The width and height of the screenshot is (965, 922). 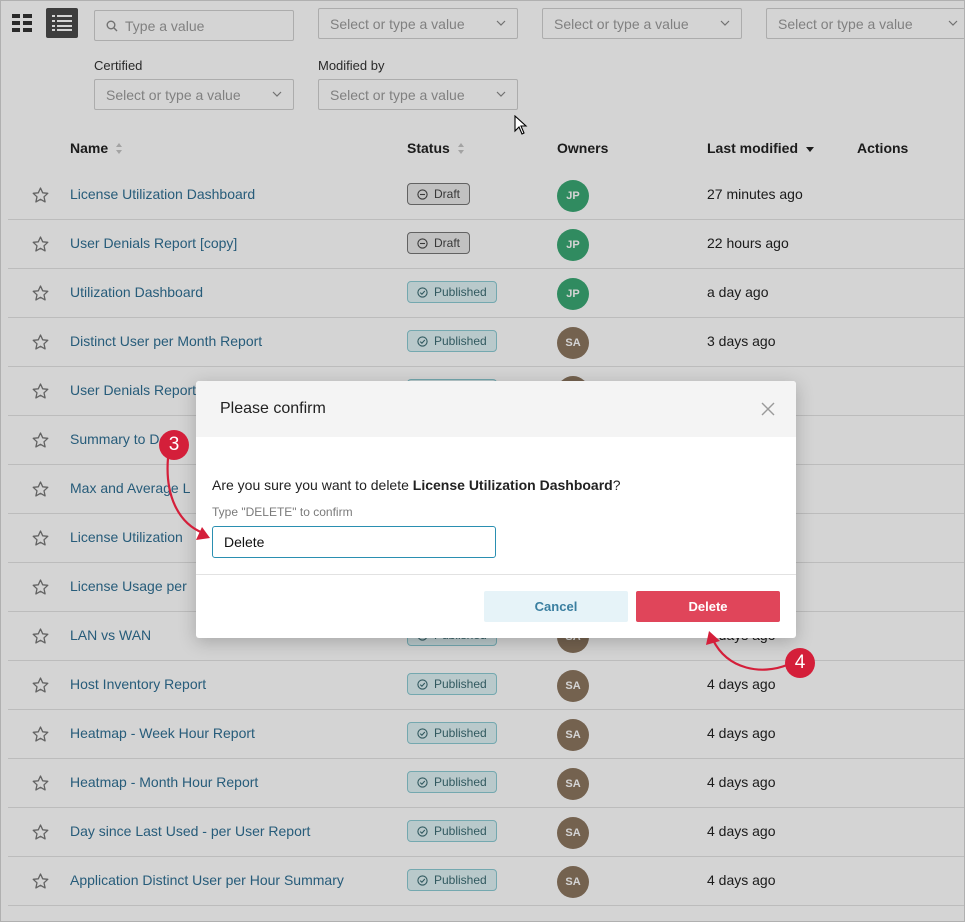 What do you see at coordinates (354, 542) in the screenshot?
I see `confirm-delete-input` at bounding box center [354, 542].